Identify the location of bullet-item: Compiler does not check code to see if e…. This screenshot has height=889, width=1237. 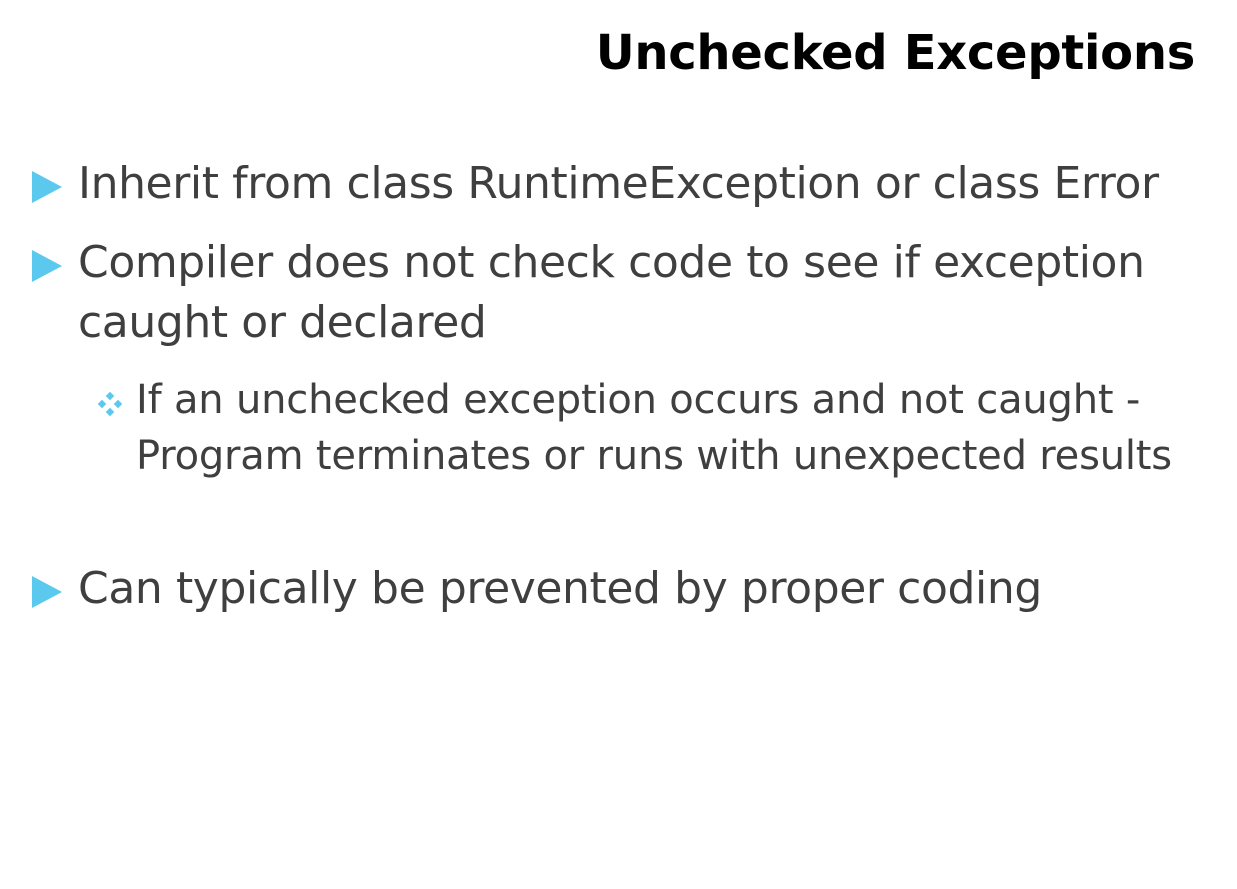
(625, 293).